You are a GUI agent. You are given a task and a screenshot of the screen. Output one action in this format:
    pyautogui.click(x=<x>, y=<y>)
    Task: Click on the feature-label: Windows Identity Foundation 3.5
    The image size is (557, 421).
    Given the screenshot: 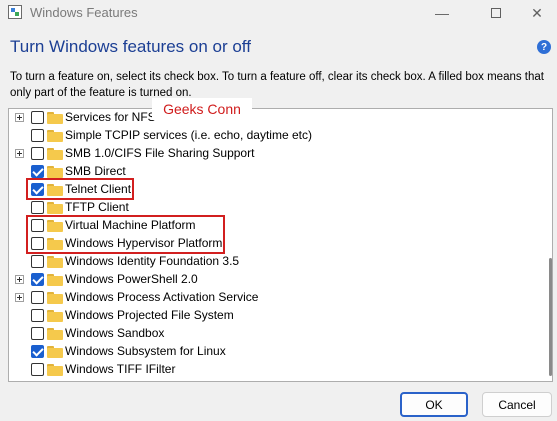 What is the action you would take?
    pyautogui.click(x=152, y=261)
    